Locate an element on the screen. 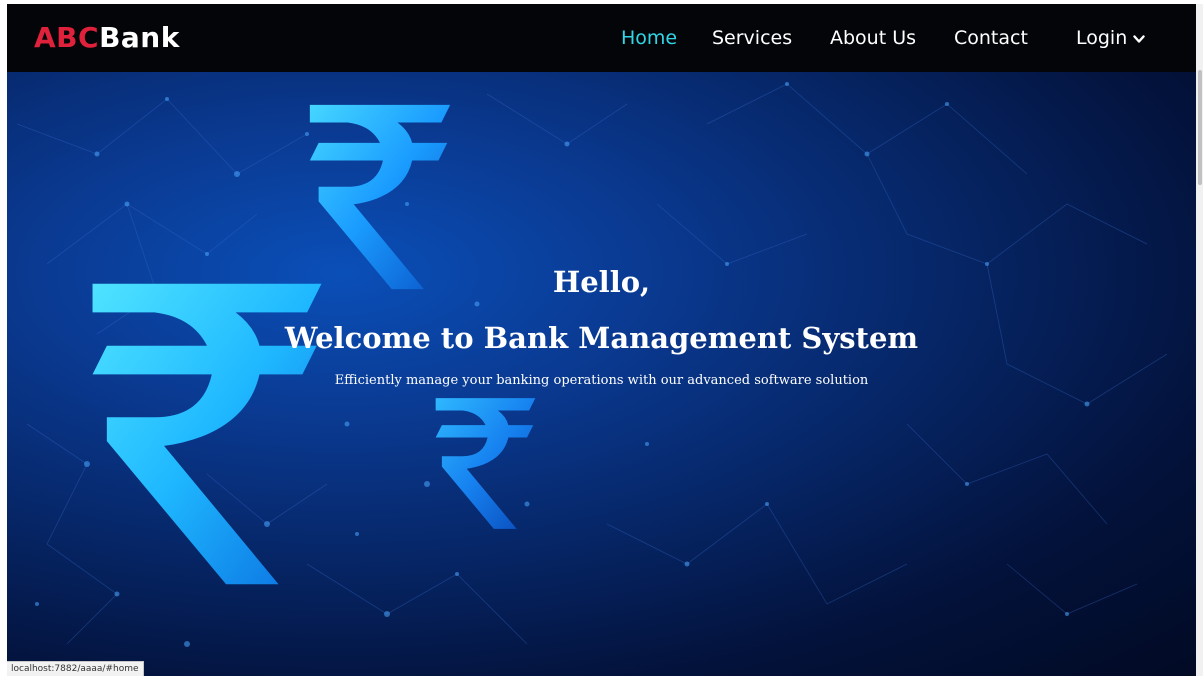 The image size is (1203, 676). nav-contact-link: Contact is located at coordinates (991, 38).